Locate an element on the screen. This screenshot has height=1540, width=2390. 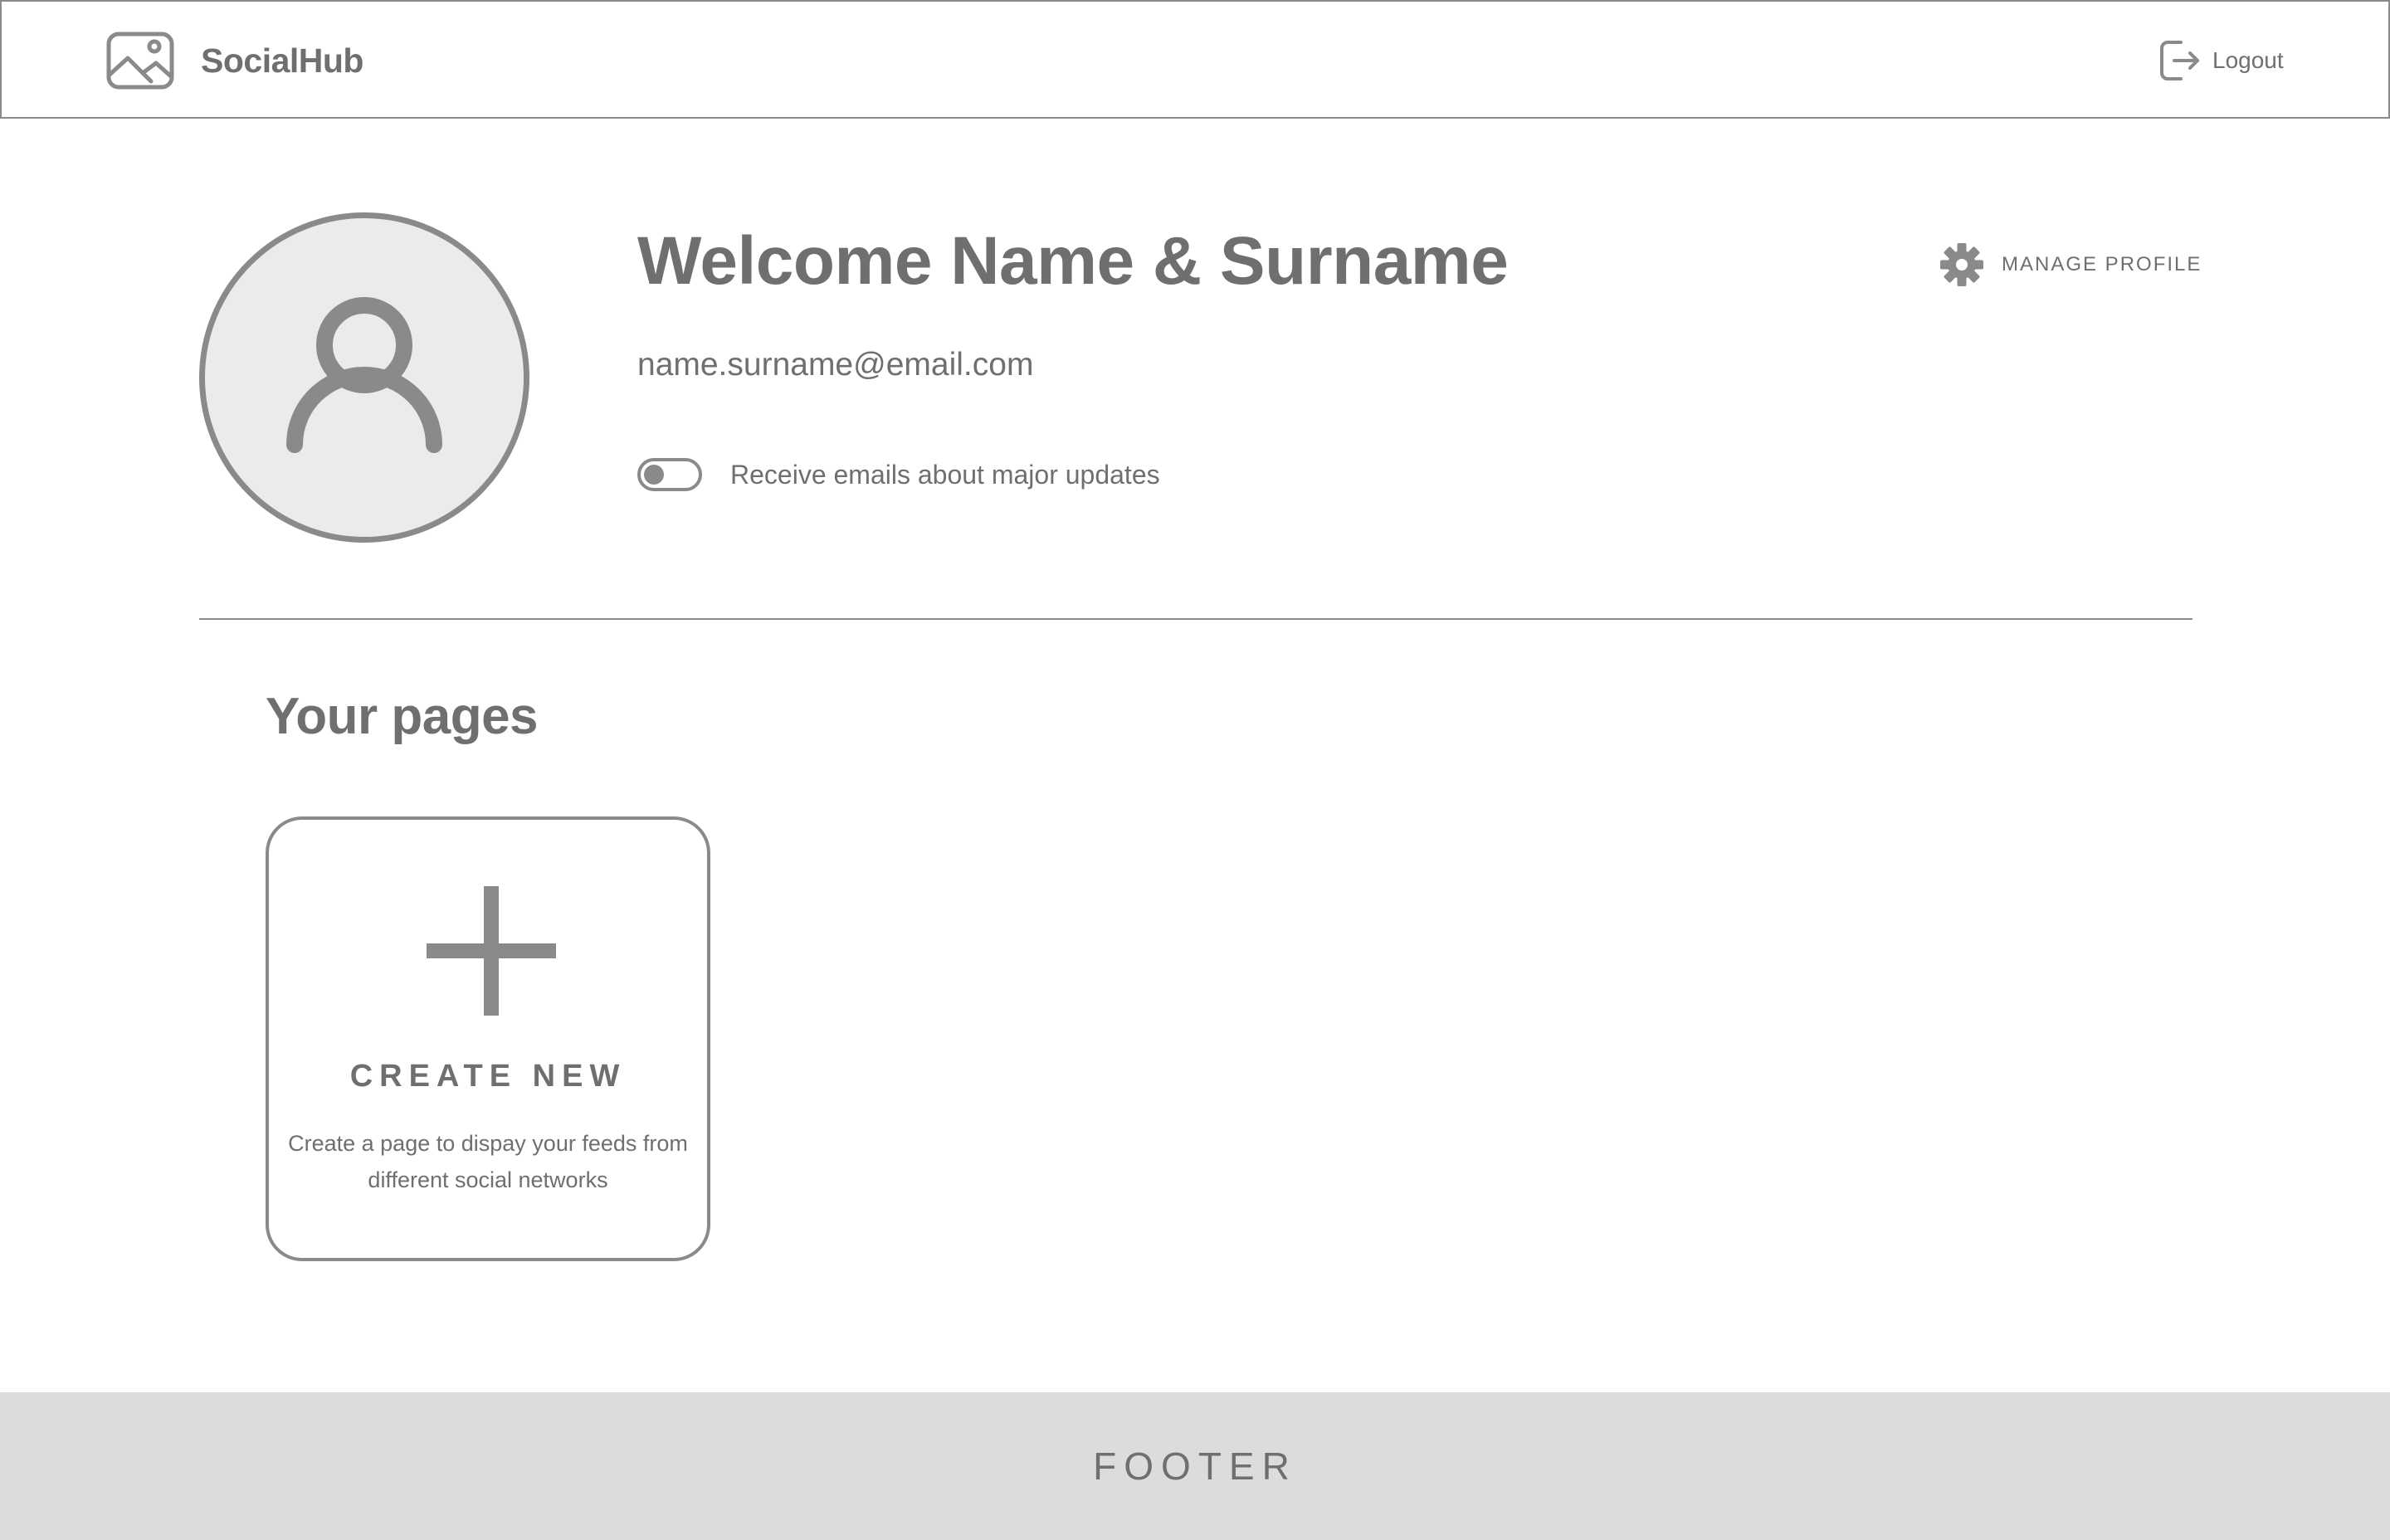
logout-icon is located at coordinates (2179, 60).